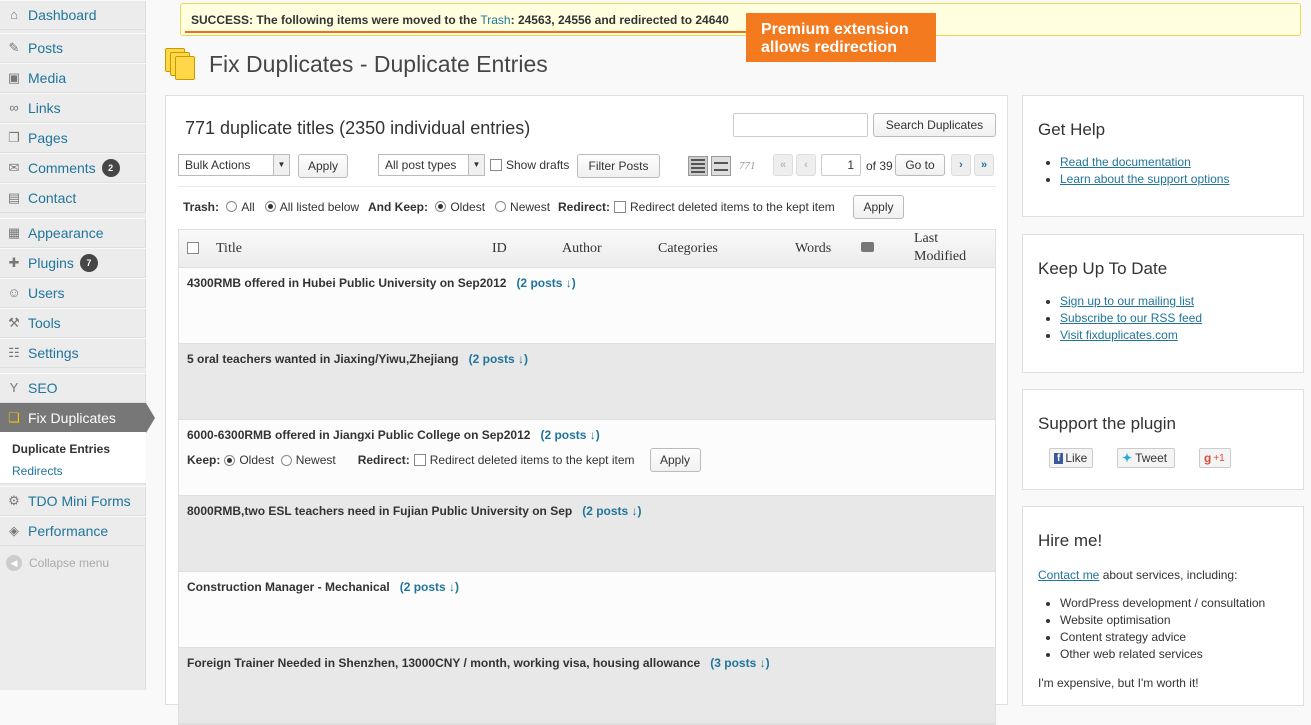  I want to click on sidebar-item-dashboard: ⌂ Dashboard, so click(73, 15).